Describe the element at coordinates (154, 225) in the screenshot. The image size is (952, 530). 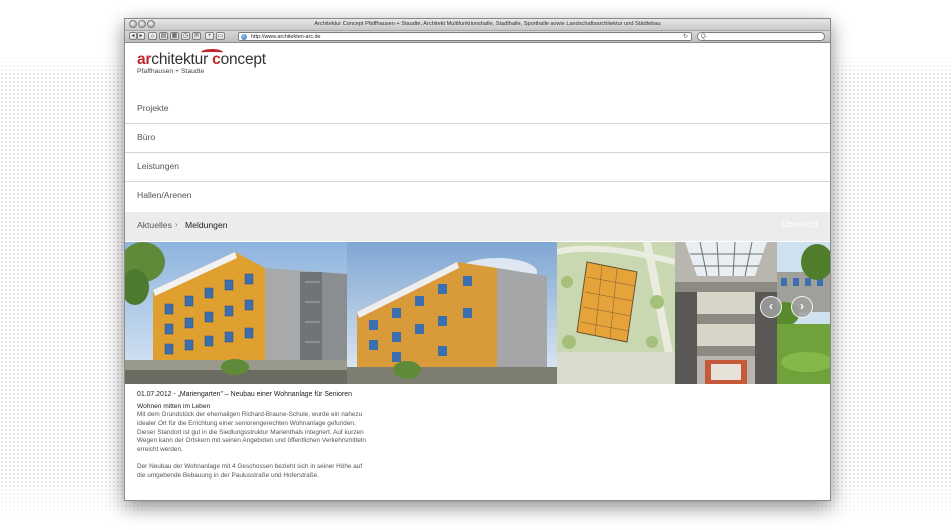
I see `breadcrumb-aktuelles: Aktuelles` at that location.